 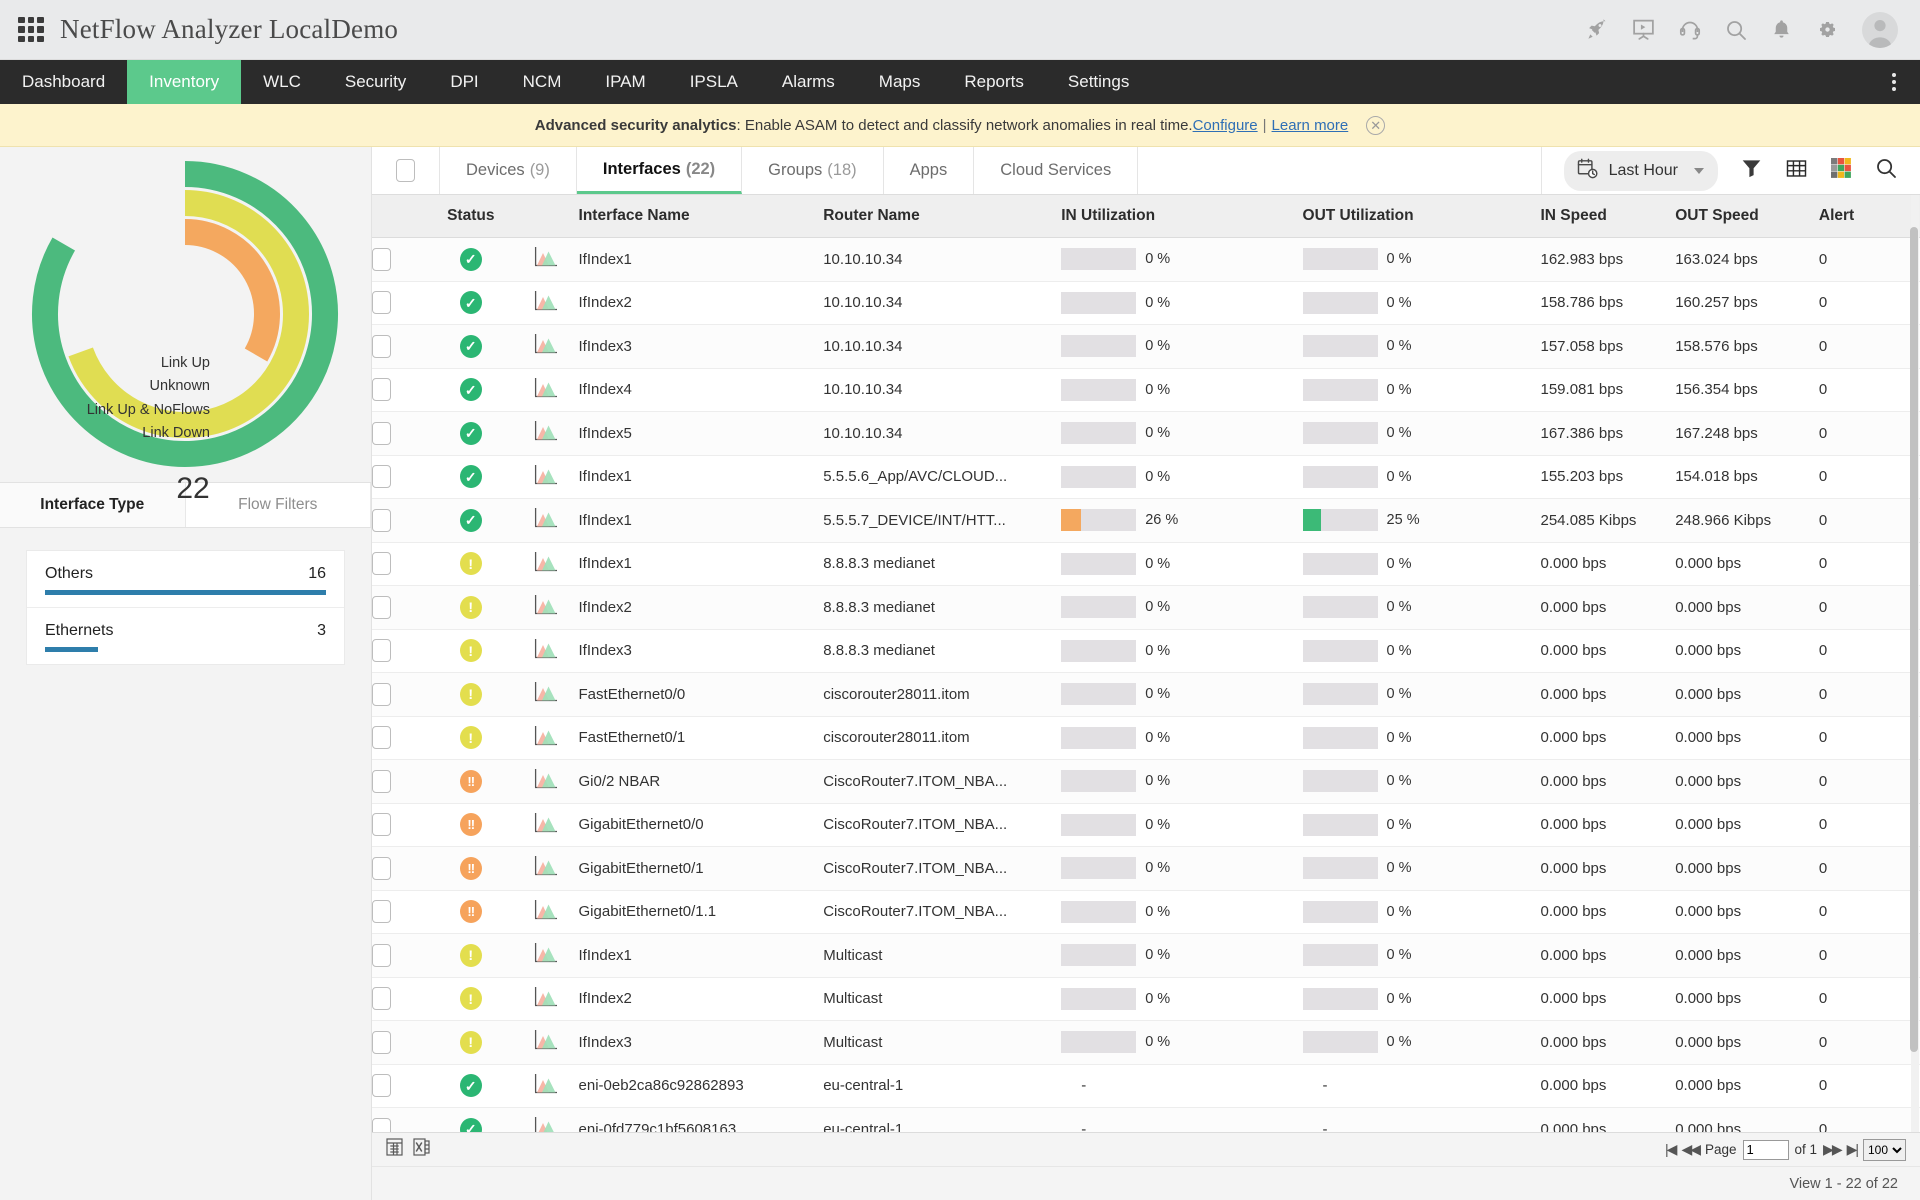 I want to click on interface-name-cell: eni-0eb2ca86c92862893, so click(x=701, y=1086).